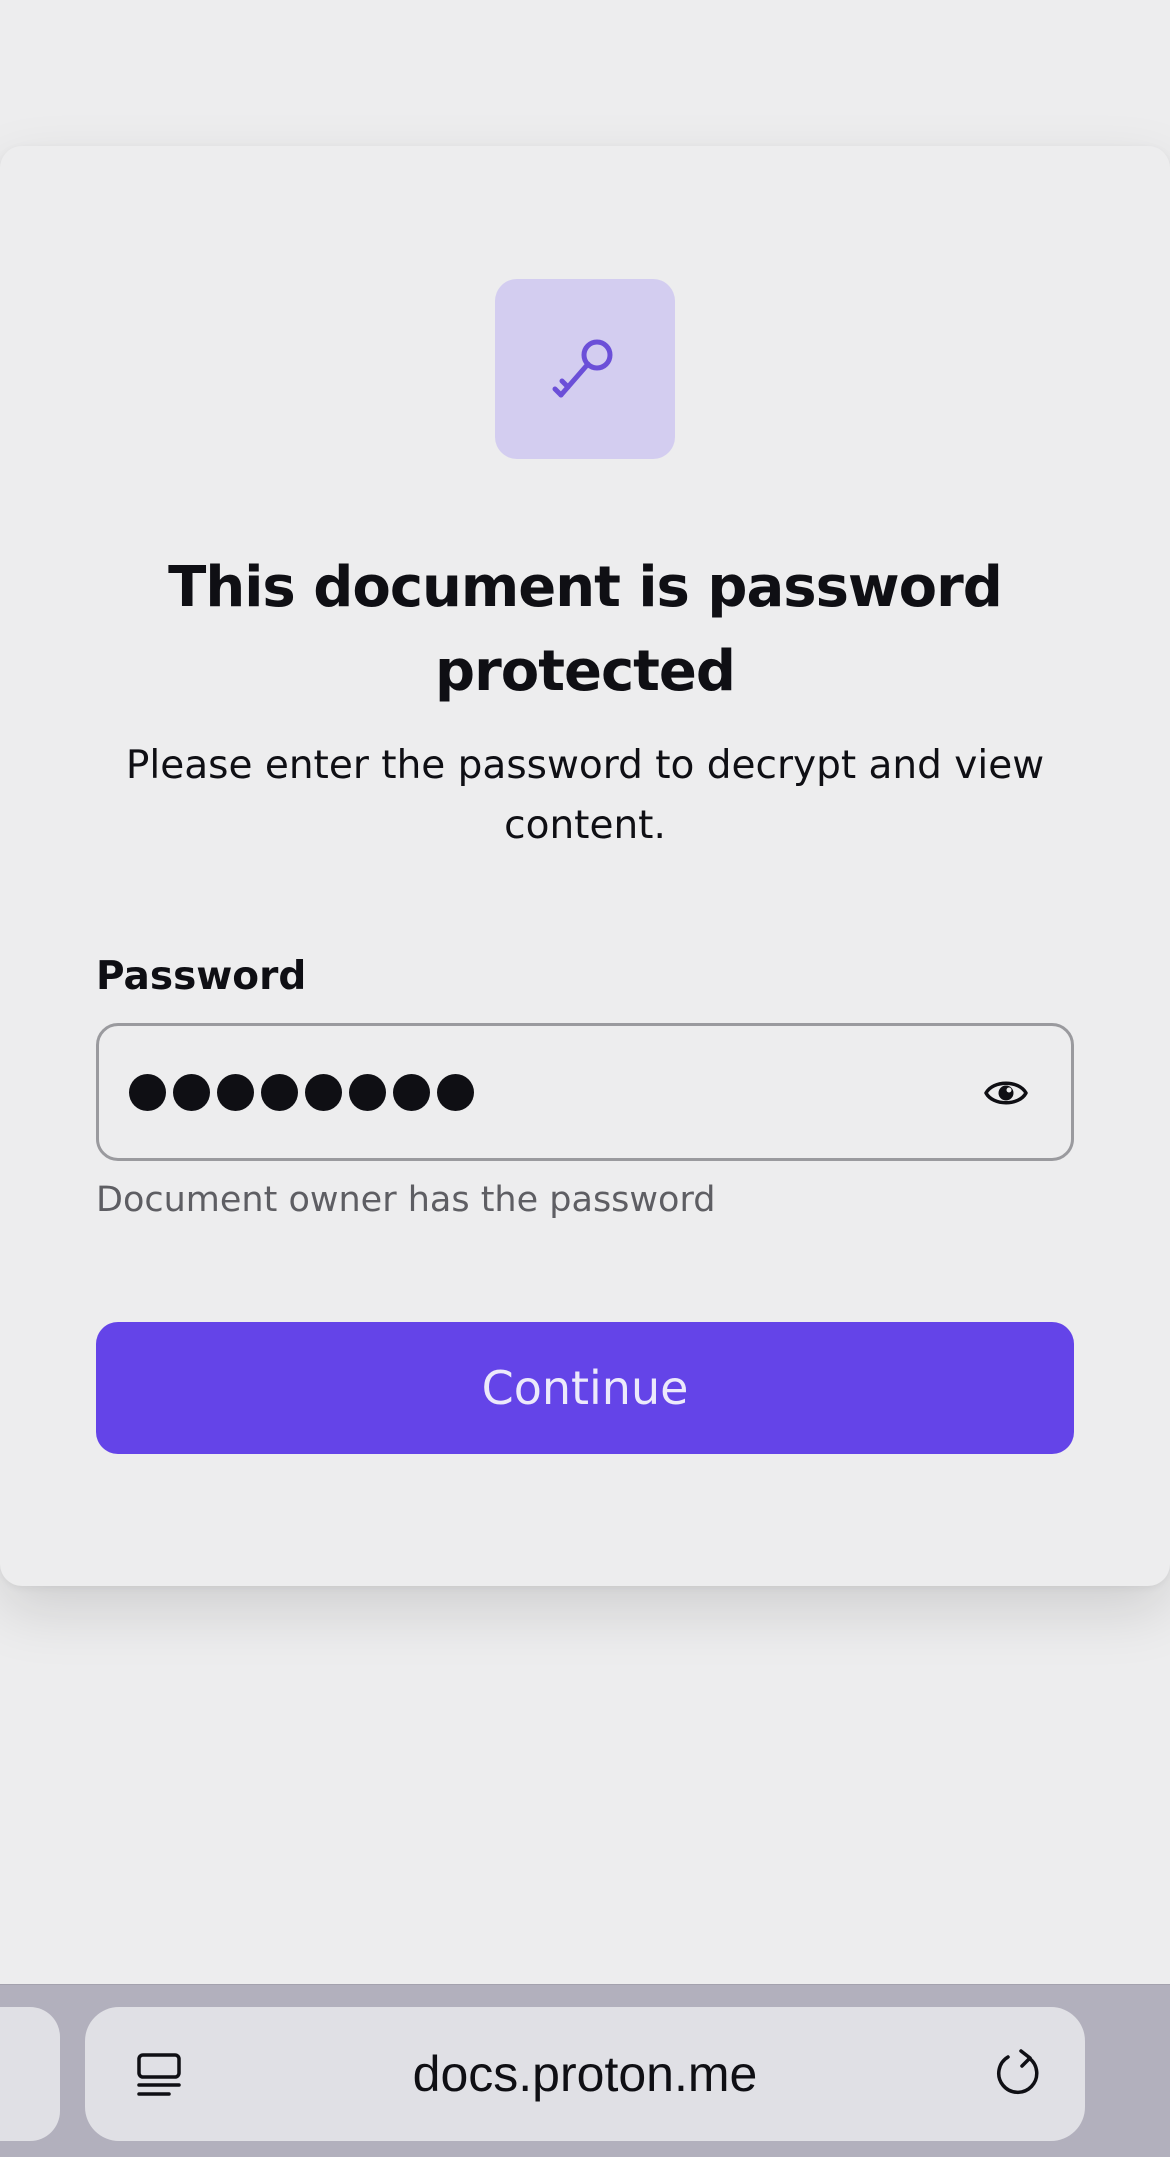 This screenshot has height=2157, width=1170. I want to click on browser-toolbar: docs.proton.me, so click(585, 2070).